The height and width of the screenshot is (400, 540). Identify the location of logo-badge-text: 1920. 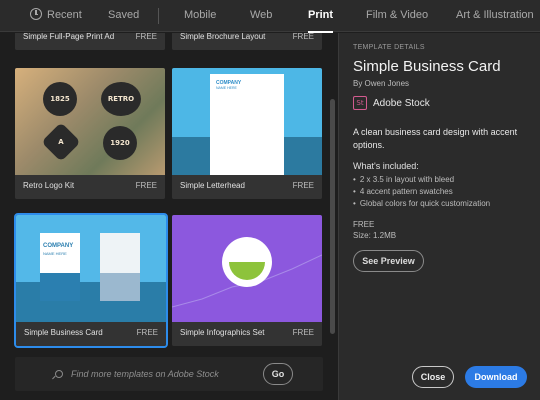
(120, 143).